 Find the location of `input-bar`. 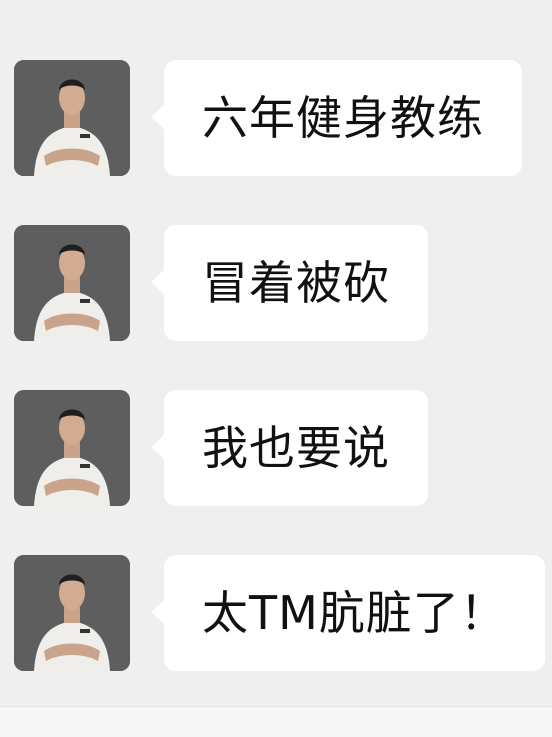

input-bar is located at coordinates (276, 721).